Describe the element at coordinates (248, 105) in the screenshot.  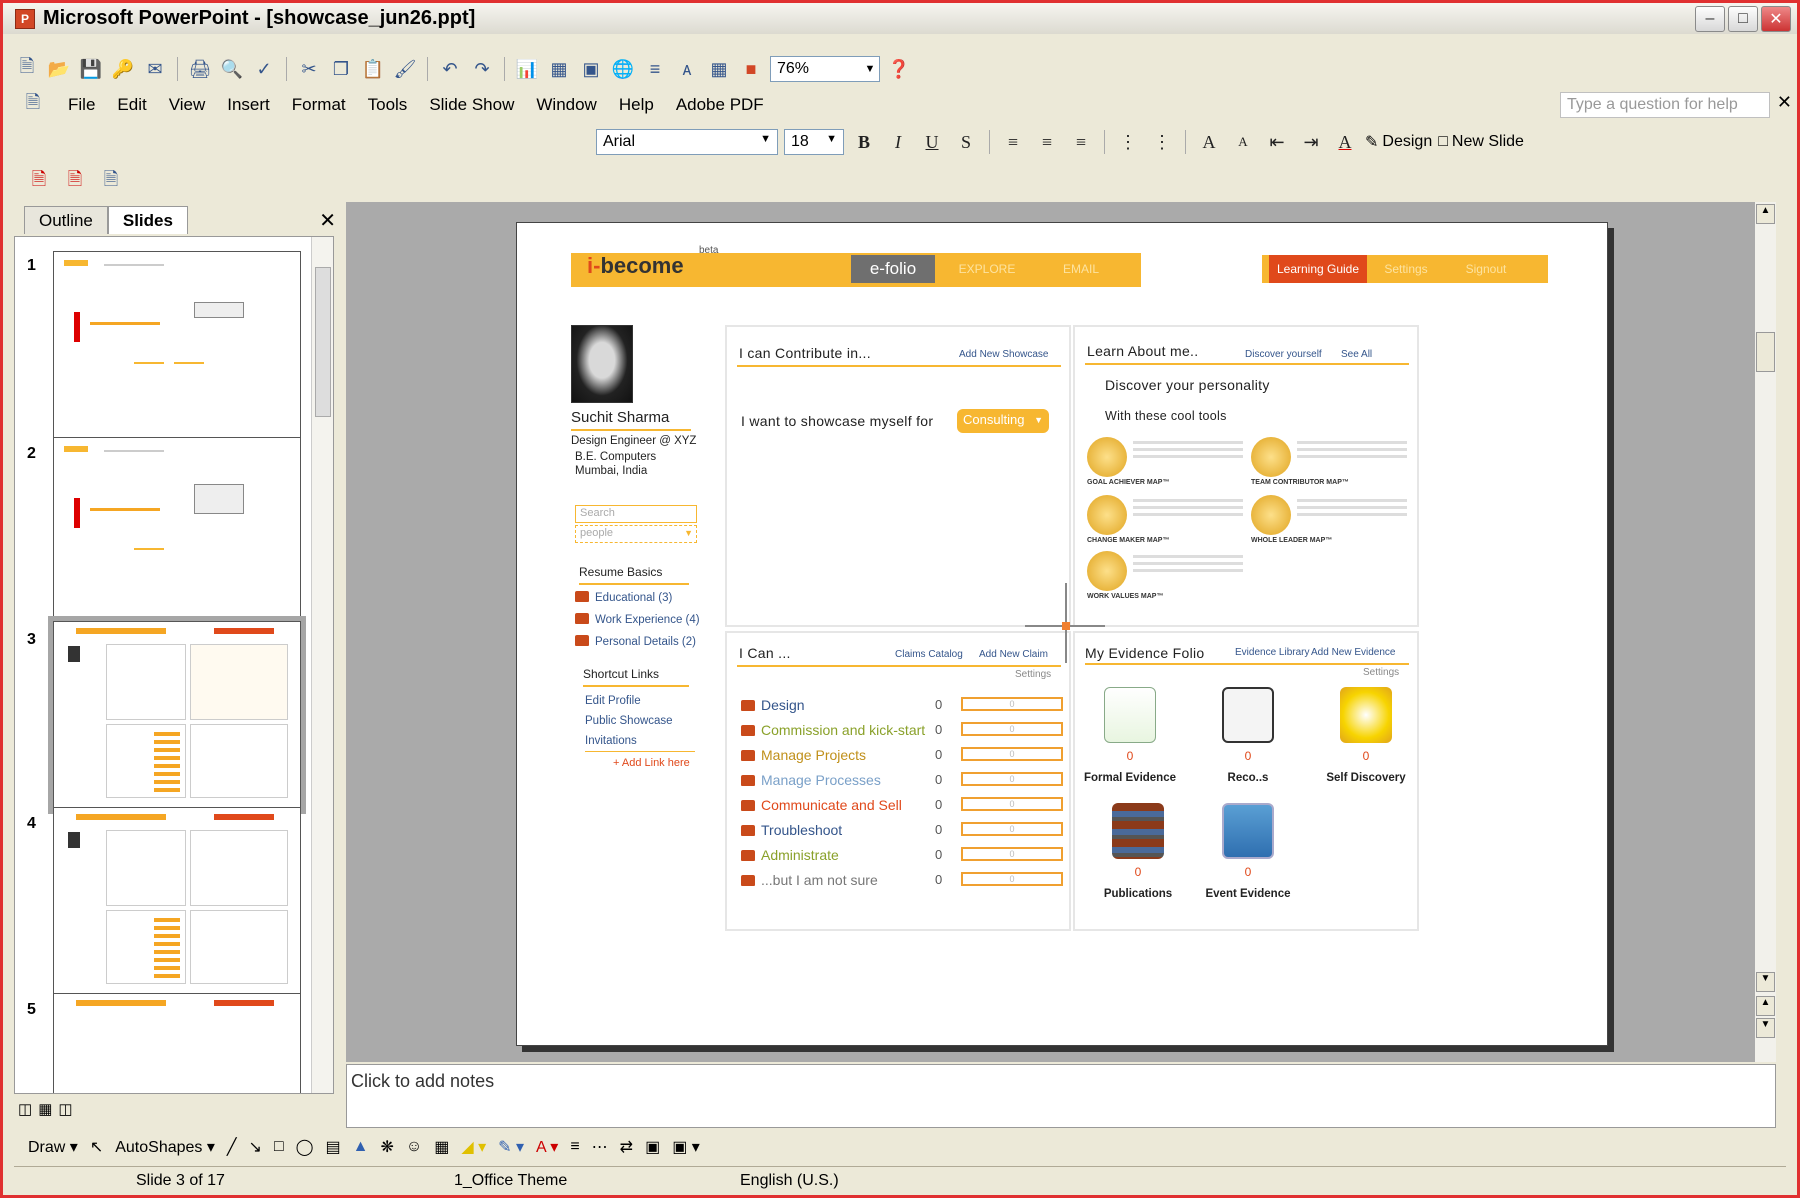
I see `menu-insert: Insert` at that location.